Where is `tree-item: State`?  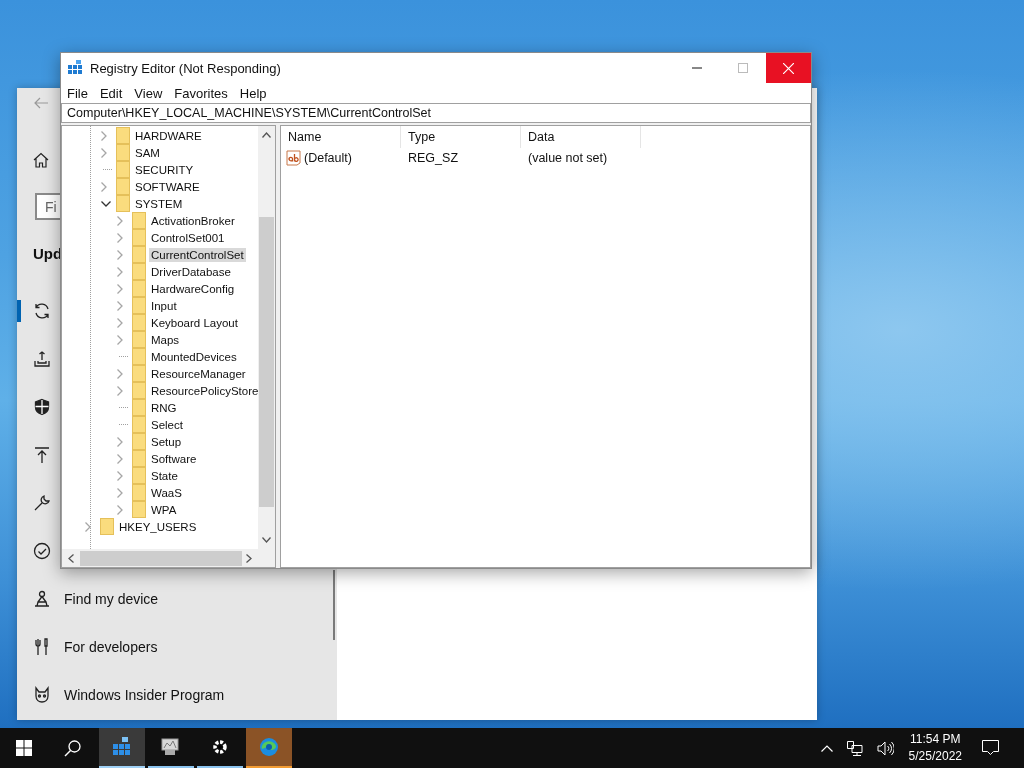
tree-item: State is located at coordinates (164, 475).